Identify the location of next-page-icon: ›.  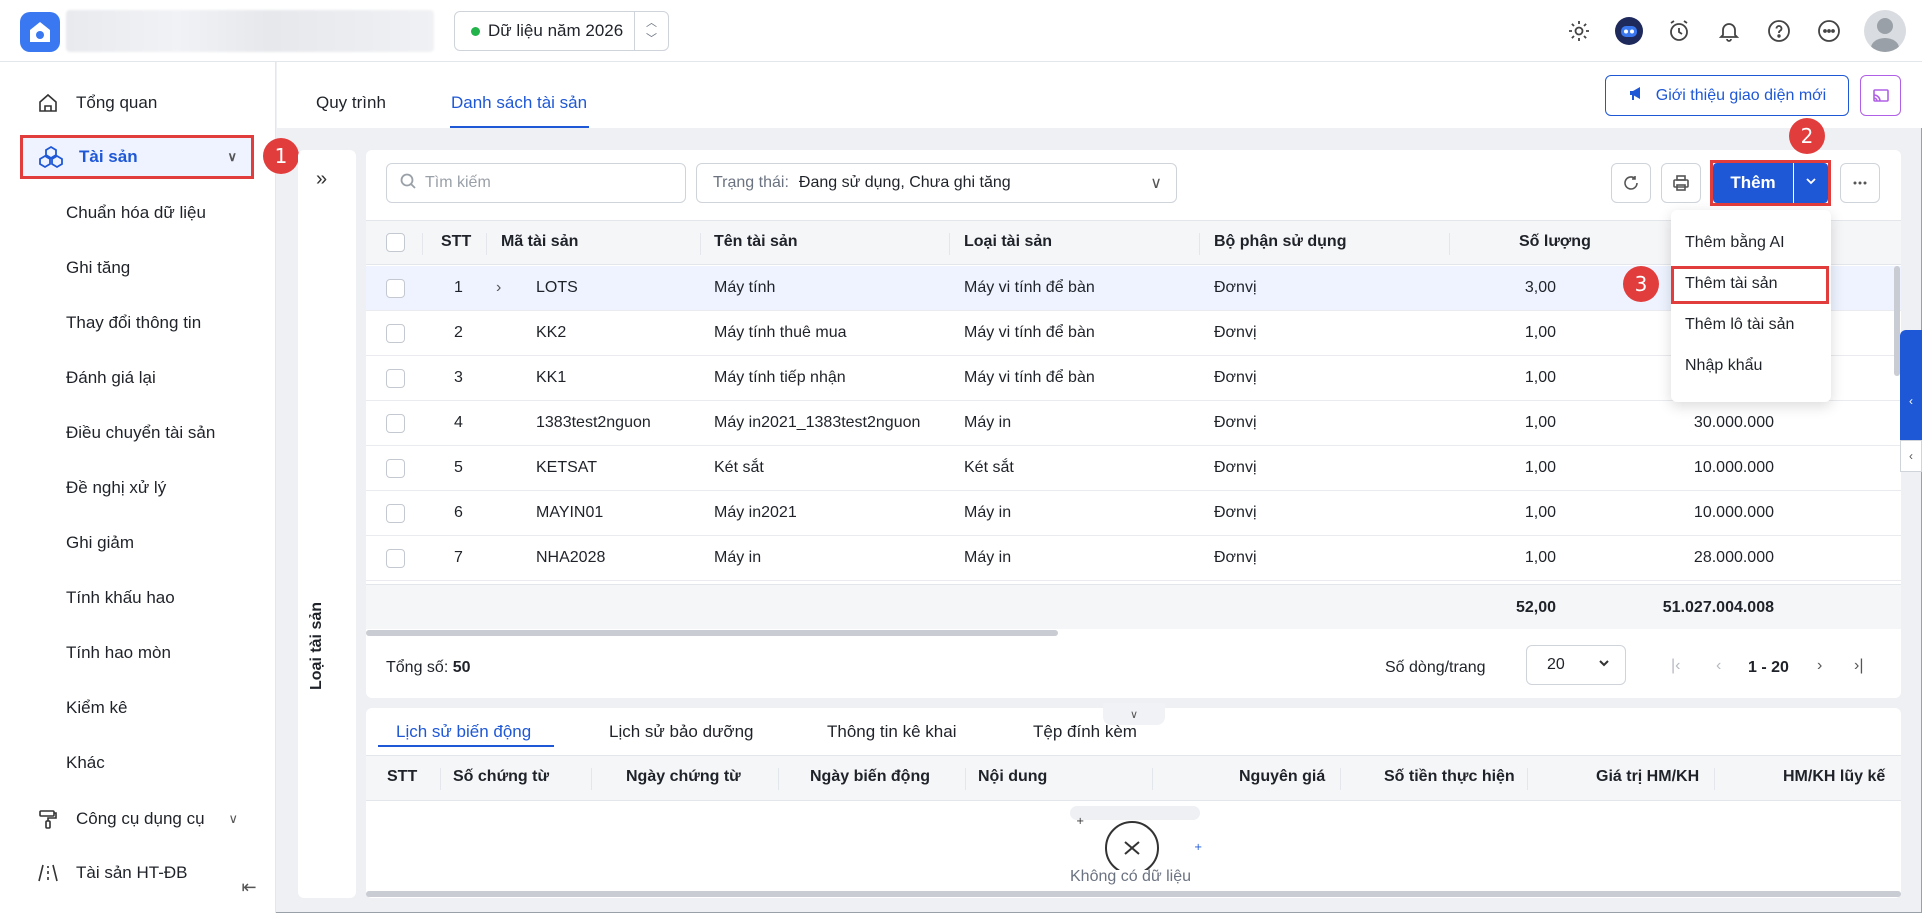
(1819, 666).